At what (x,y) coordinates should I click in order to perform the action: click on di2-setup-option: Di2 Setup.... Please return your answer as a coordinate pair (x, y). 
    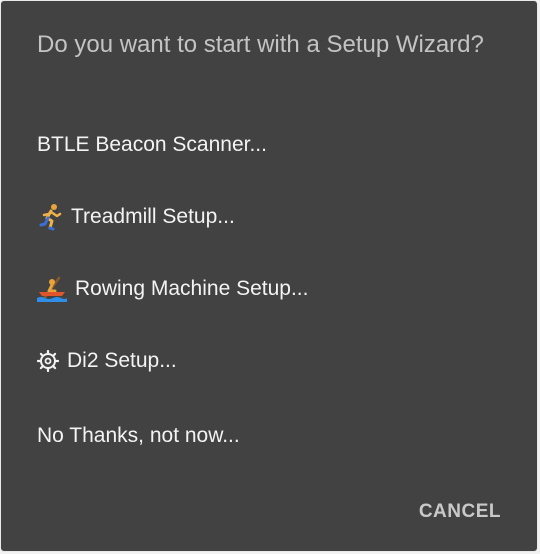
    Looking at the image, I should click on (272, 361).